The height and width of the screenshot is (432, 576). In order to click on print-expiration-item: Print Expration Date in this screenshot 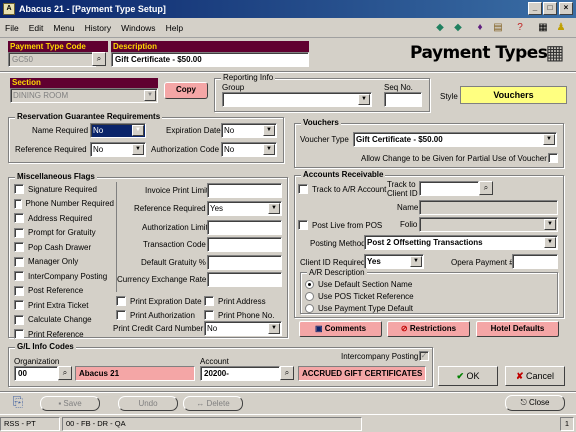, I will do `click(159, 301)`.